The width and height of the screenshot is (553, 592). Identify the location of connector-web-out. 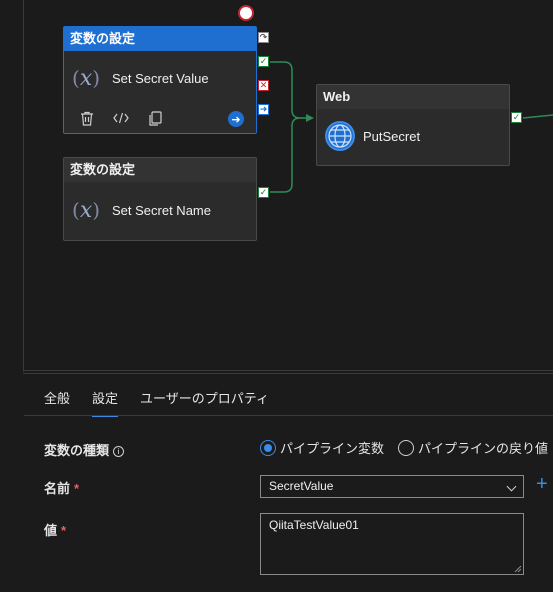
(537, 116).